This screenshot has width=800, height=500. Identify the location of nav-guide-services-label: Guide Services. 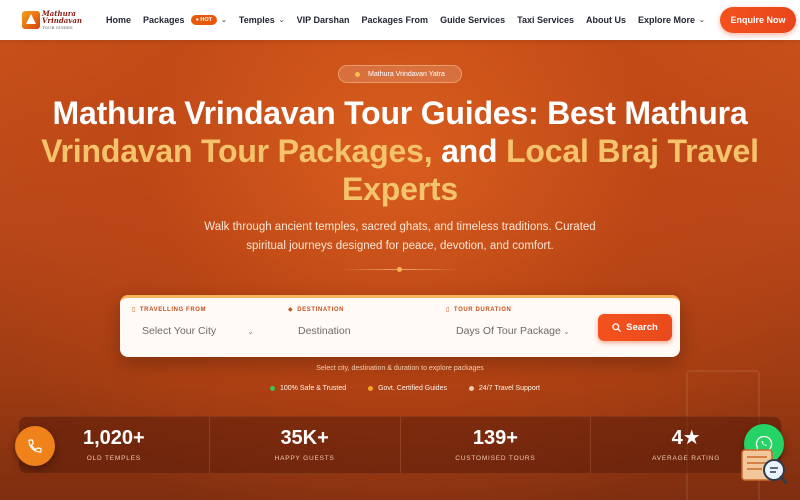
(473, 20).